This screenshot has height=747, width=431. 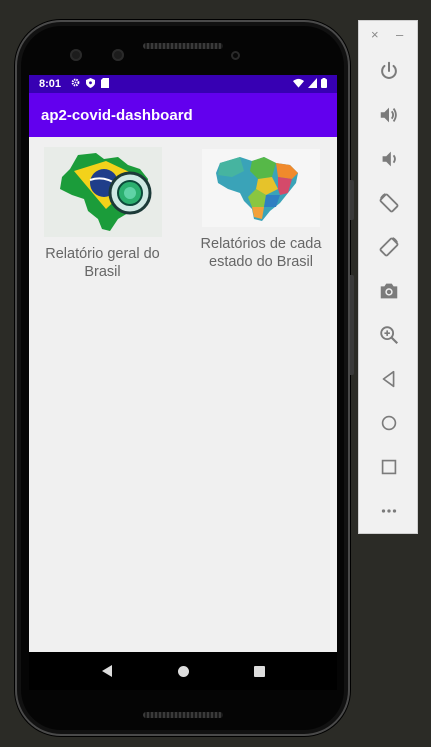 I want to click on camera-icon, so click(x=389, y=291).